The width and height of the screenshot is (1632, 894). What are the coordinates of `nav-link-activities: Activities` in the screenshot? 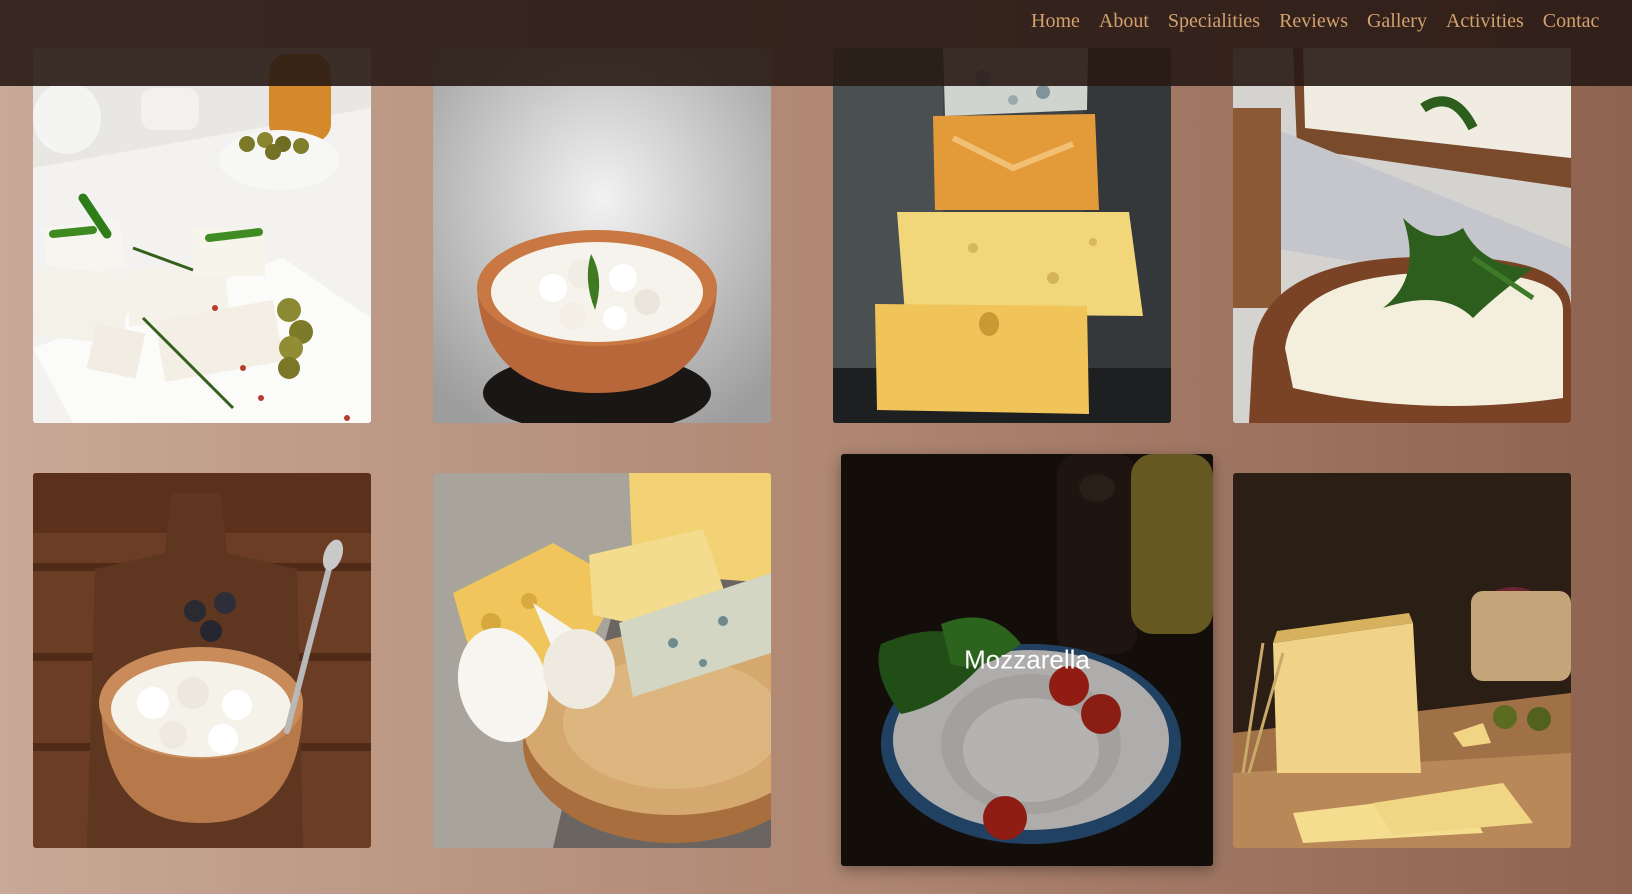 It's located at (1485, 21).